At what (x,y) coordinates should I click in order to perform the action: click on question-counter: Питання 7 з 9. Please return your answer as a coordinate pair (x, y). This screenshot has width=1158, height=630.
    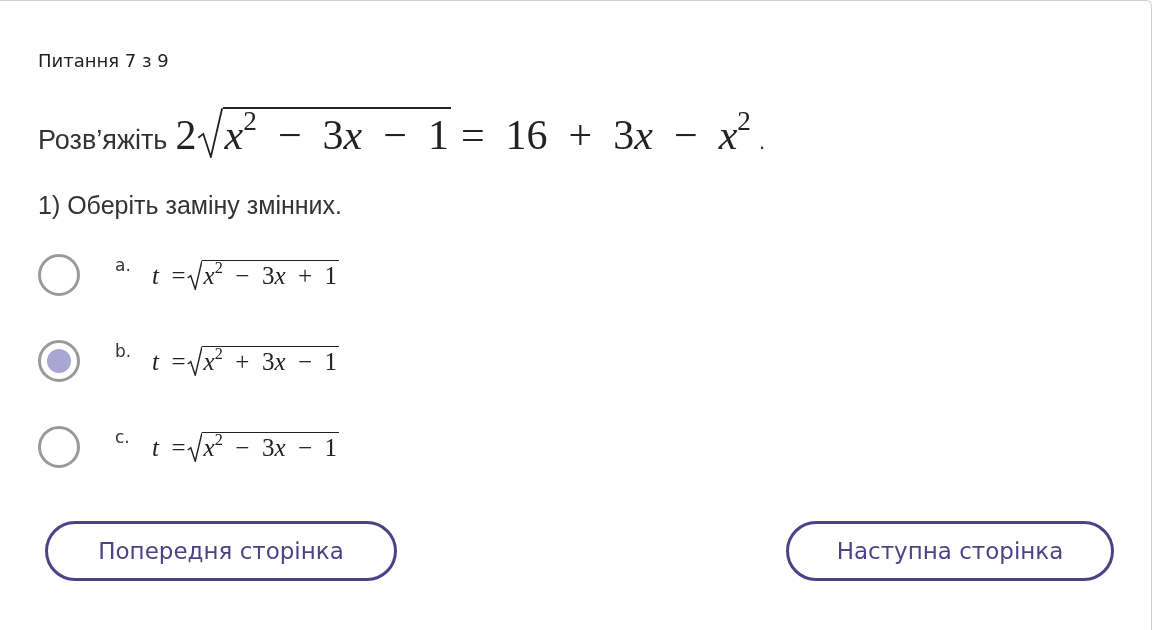
    Looking at the image, I should click on (104, 61).